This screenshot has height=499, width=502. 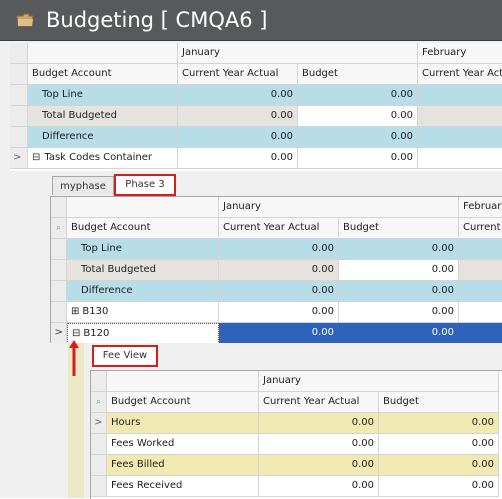 I want to click on row-label: Hours, so click(x=183, y=423).